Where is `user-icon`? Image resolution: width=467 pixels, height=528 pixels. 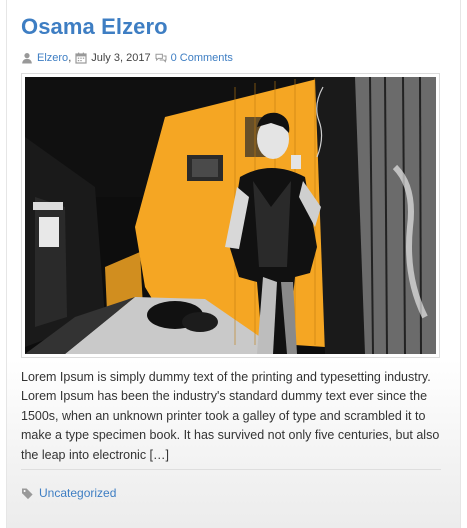 user-icon is located at coordinates (27, 58).